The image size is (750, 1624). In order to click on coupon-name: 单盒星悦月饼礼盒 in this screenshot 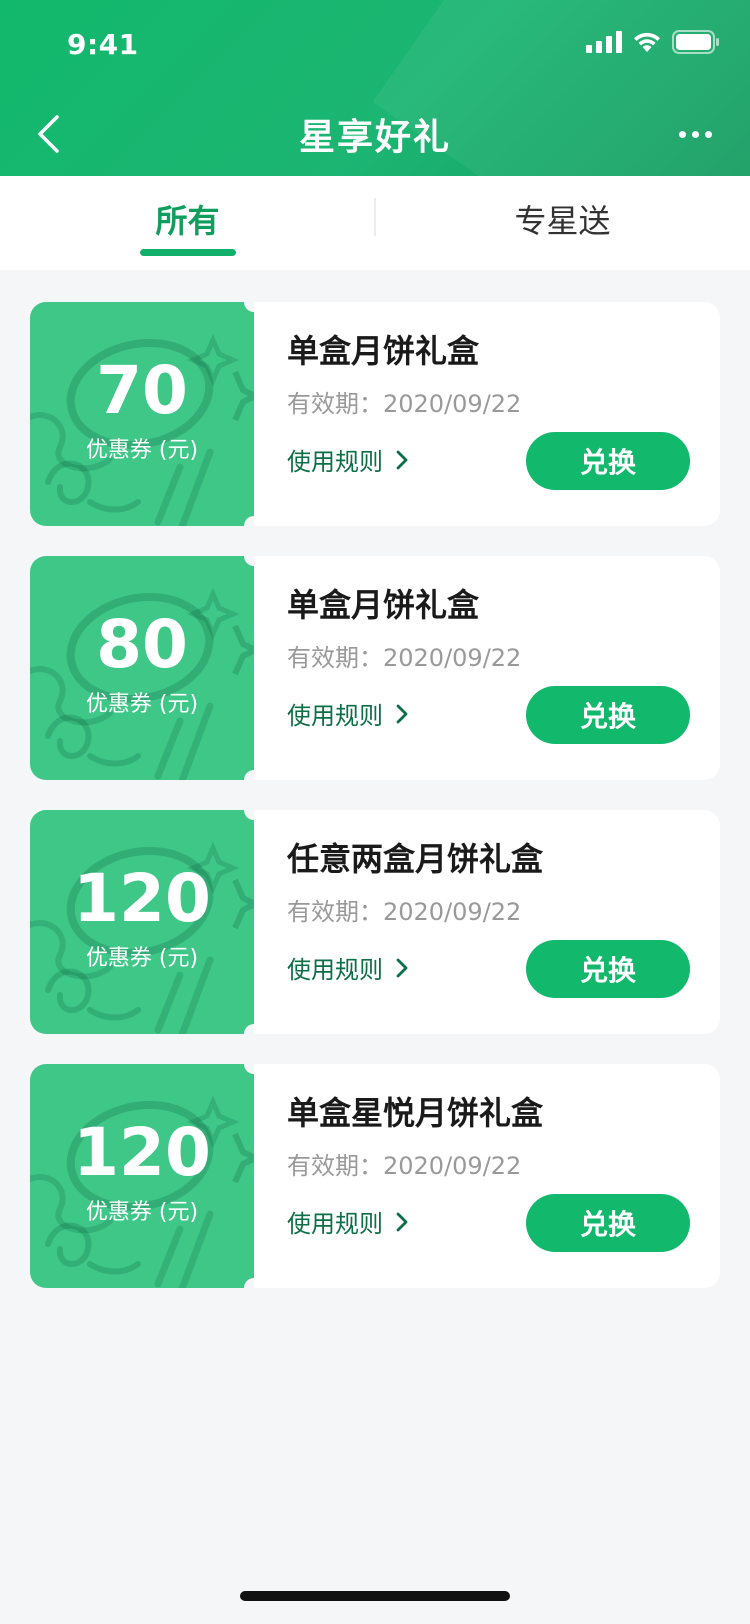, I will do `click(415, 1113)`.